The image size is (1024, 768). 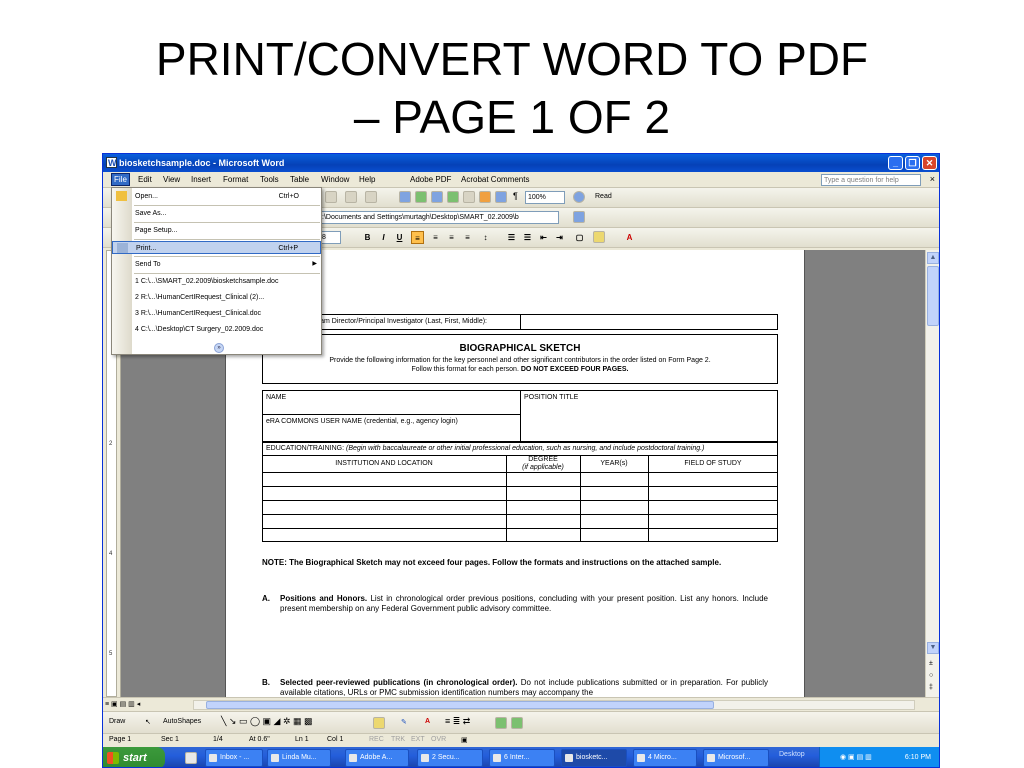 I want to click on menu-file: File, so click(x=120, y=179).